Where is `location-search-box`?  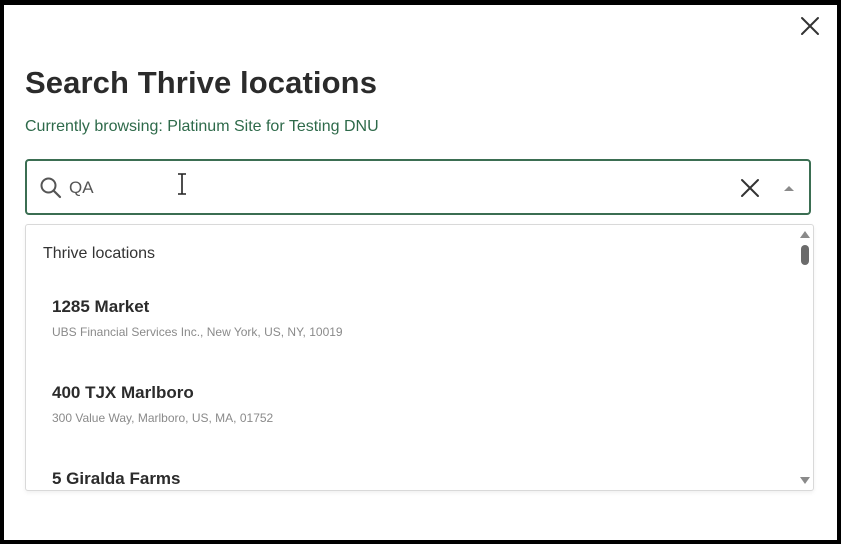 location-search-box is located at coordinates (418, 187).